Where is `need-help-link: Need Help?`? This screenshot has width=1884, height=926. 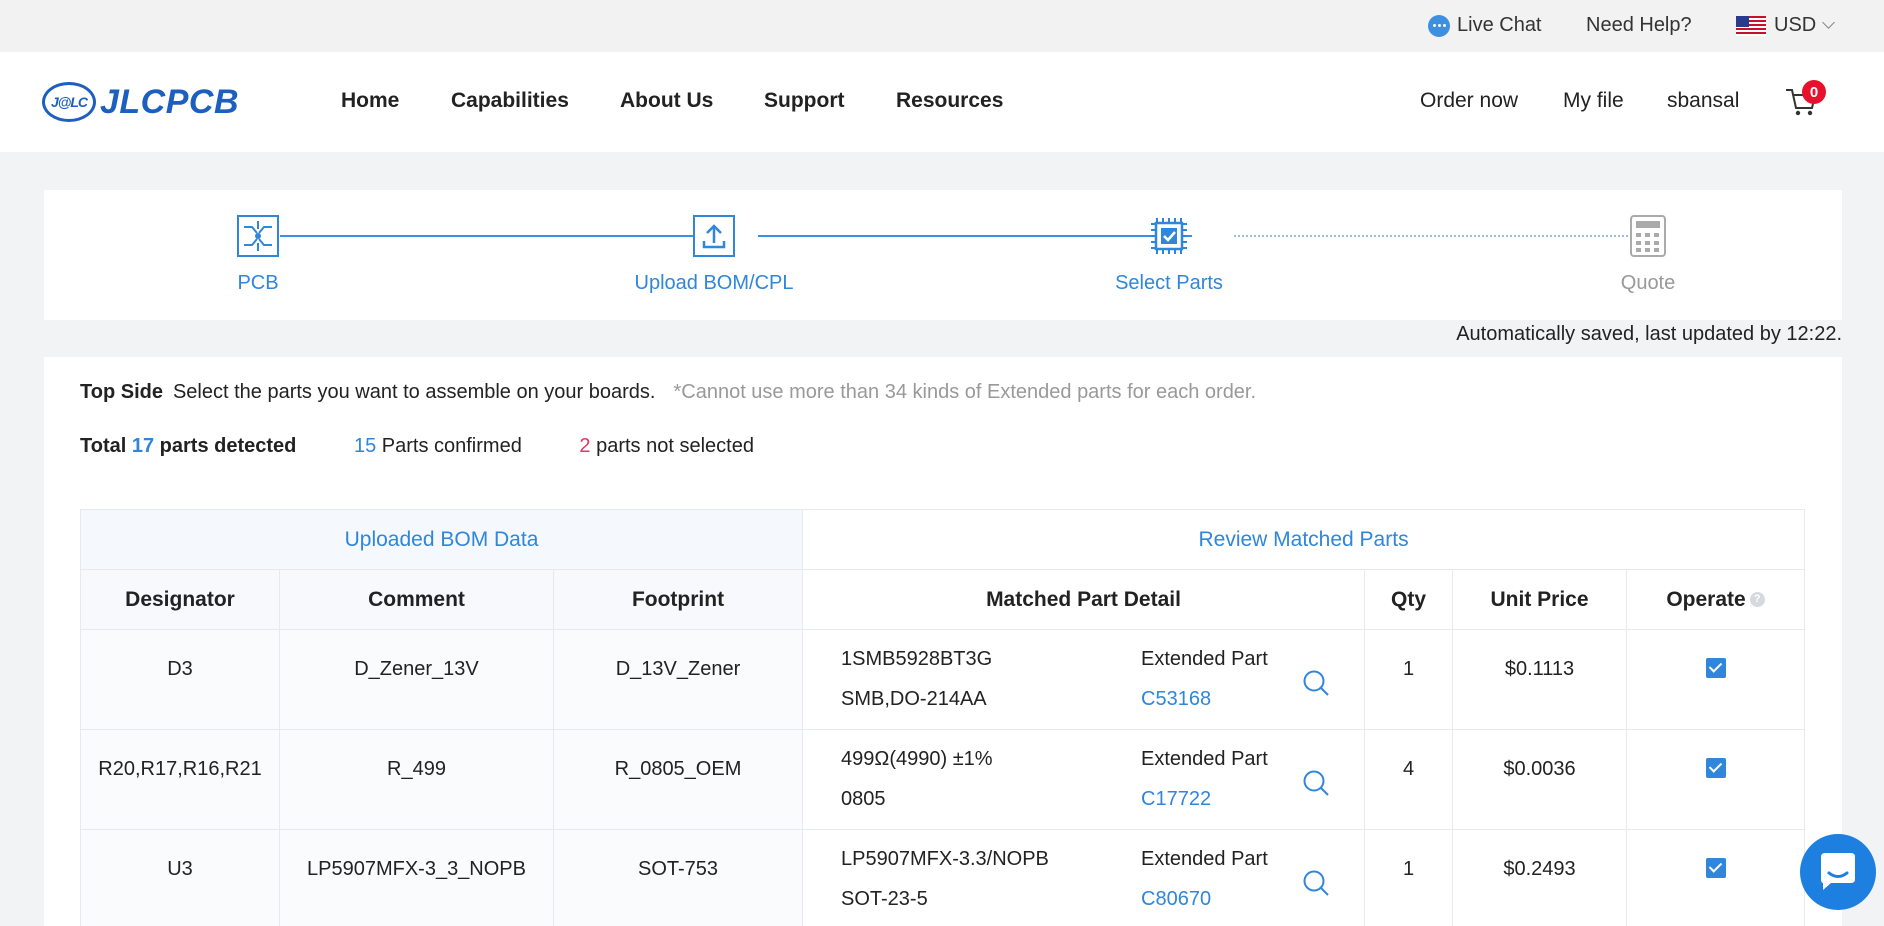 need-help-link: Need Help? is located at coordinates (1639, 25).